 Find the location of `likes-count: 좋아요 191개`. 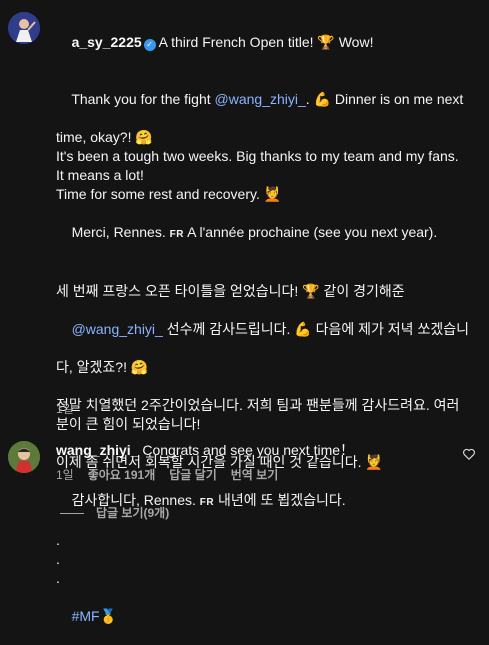

likes-count: 좋아요 191개 is located at coordinates (122, 475).